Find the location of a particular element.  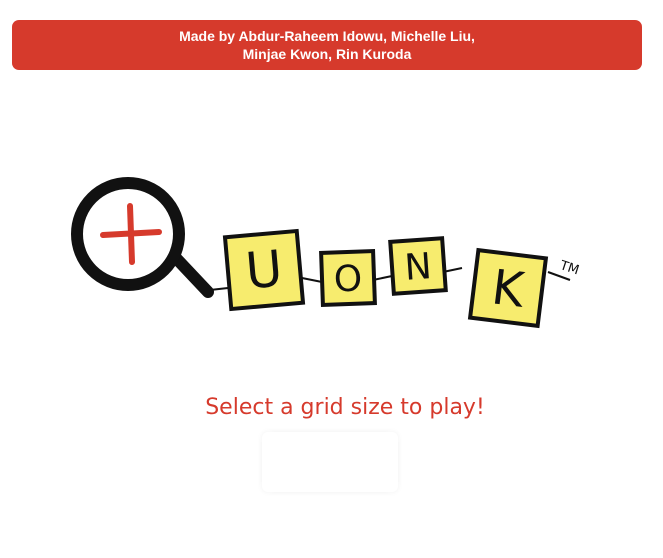

logo-letter-o: O is located at coordinates (348, 280).